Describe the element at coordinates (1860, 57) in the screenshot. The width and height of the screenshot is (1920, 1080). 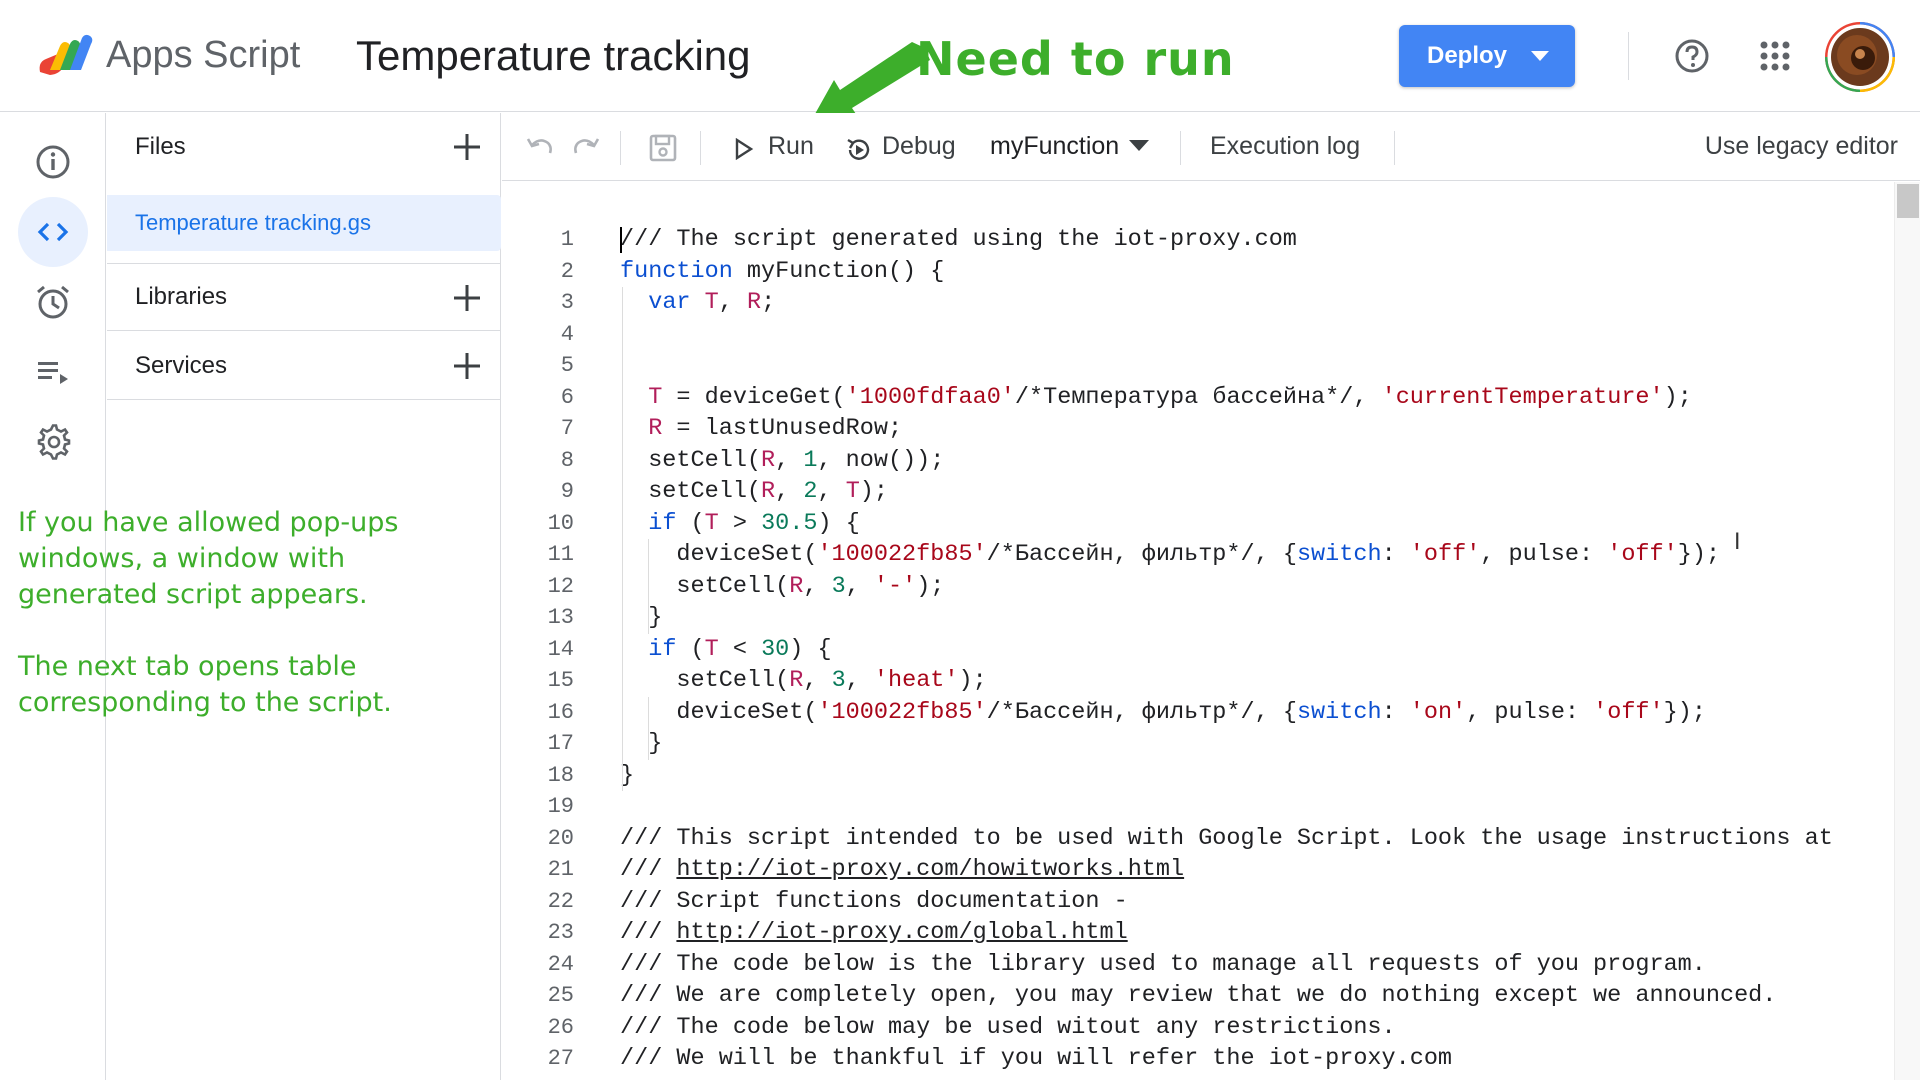
I see `avatar` at that location.